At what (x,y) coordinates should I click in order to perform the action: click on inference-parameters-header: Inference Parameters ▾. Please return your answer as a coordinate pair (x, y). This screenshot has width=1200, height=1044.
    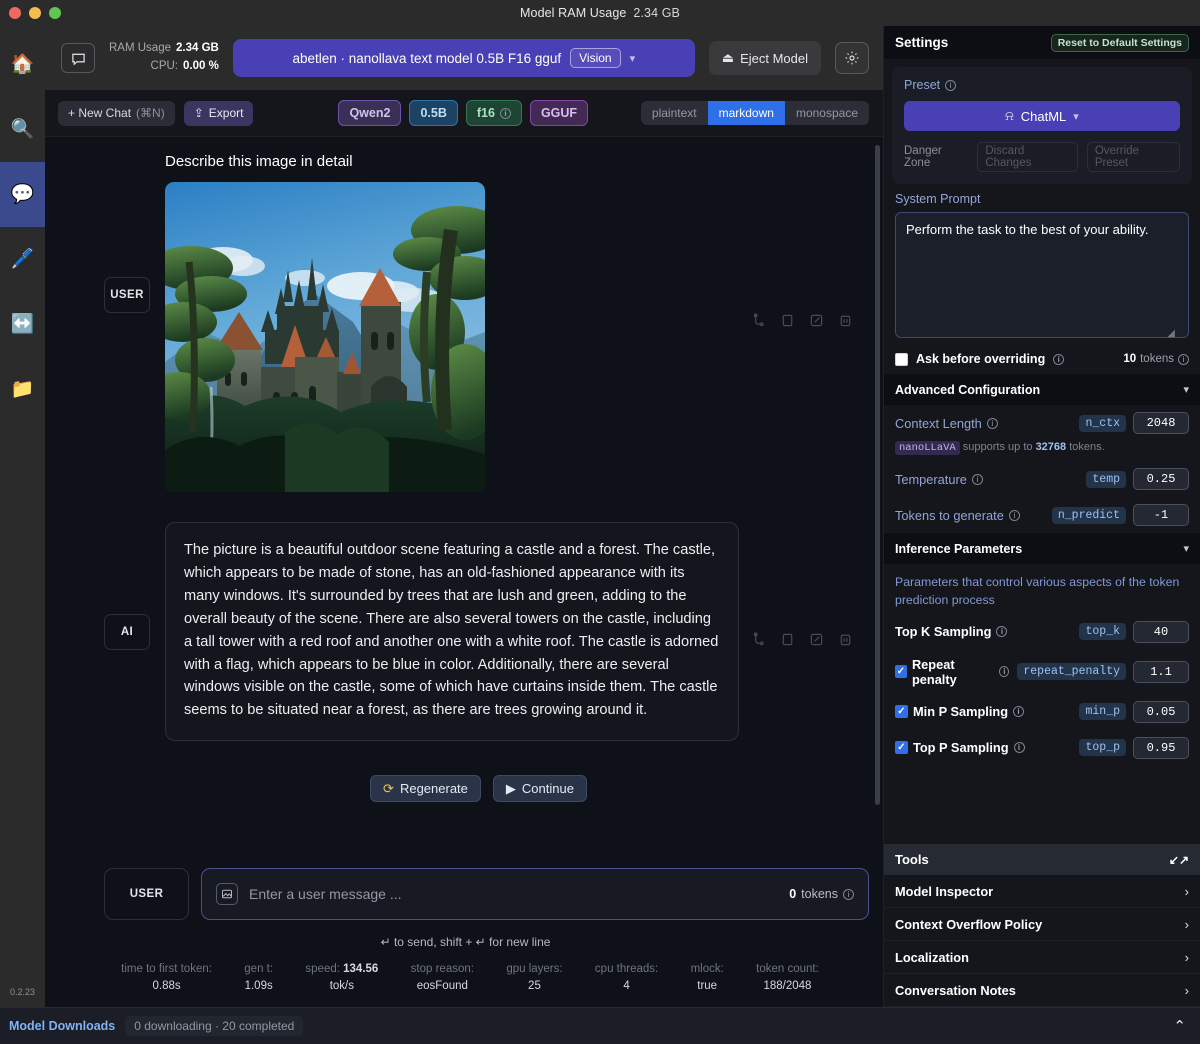
    Looking at the image, I should click on (1042, 548).